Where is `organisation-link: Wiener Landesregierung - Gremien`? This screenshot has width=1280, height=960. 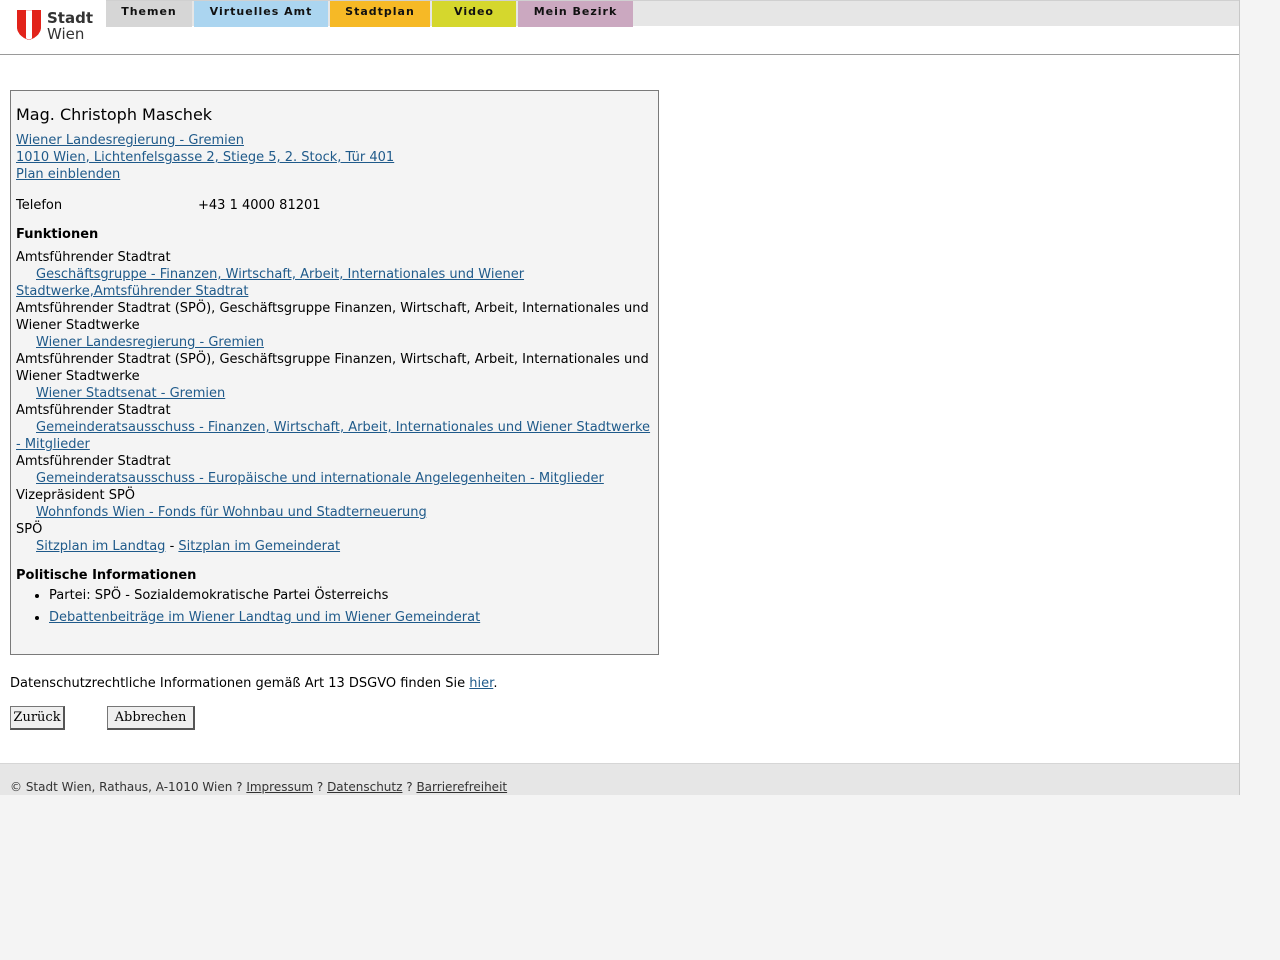
organisation-link: Wiener Landesregierung - Gremien is located at coordinates (130, 140).